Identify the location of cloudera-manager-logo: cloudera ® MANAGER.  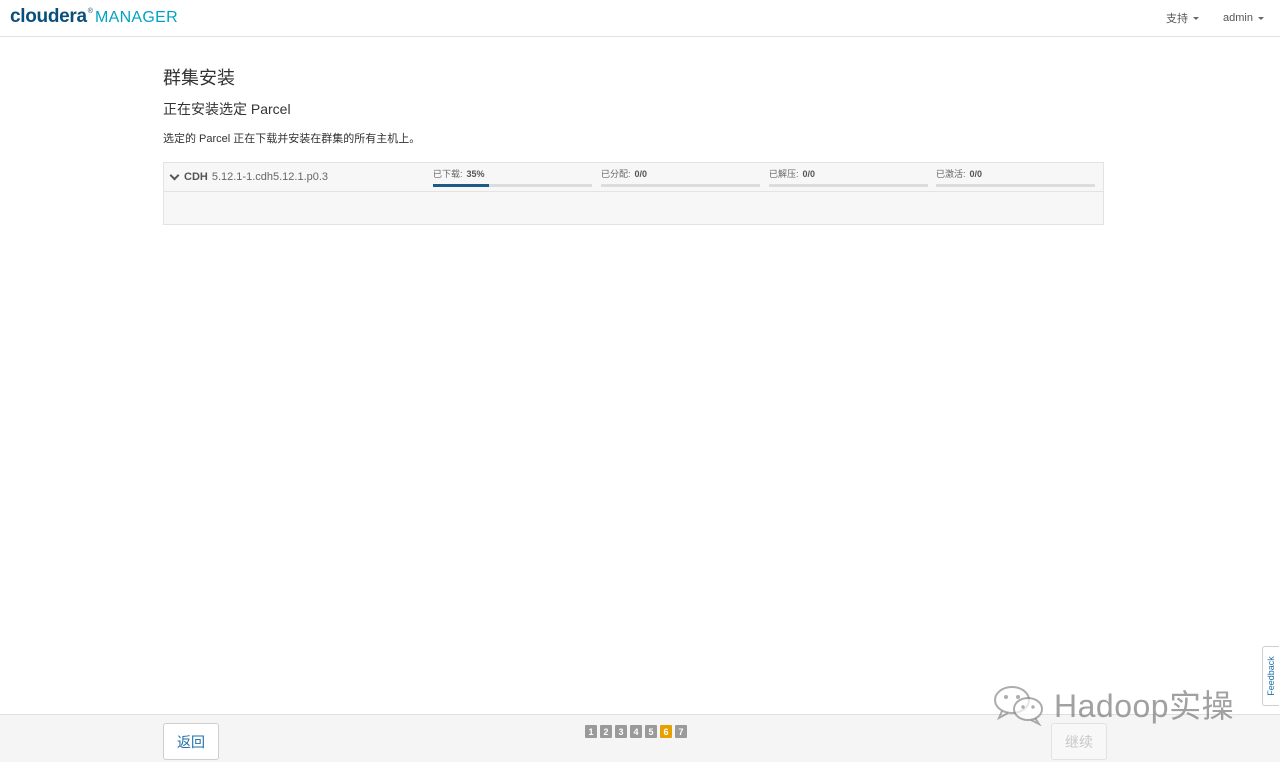
(94, 18).